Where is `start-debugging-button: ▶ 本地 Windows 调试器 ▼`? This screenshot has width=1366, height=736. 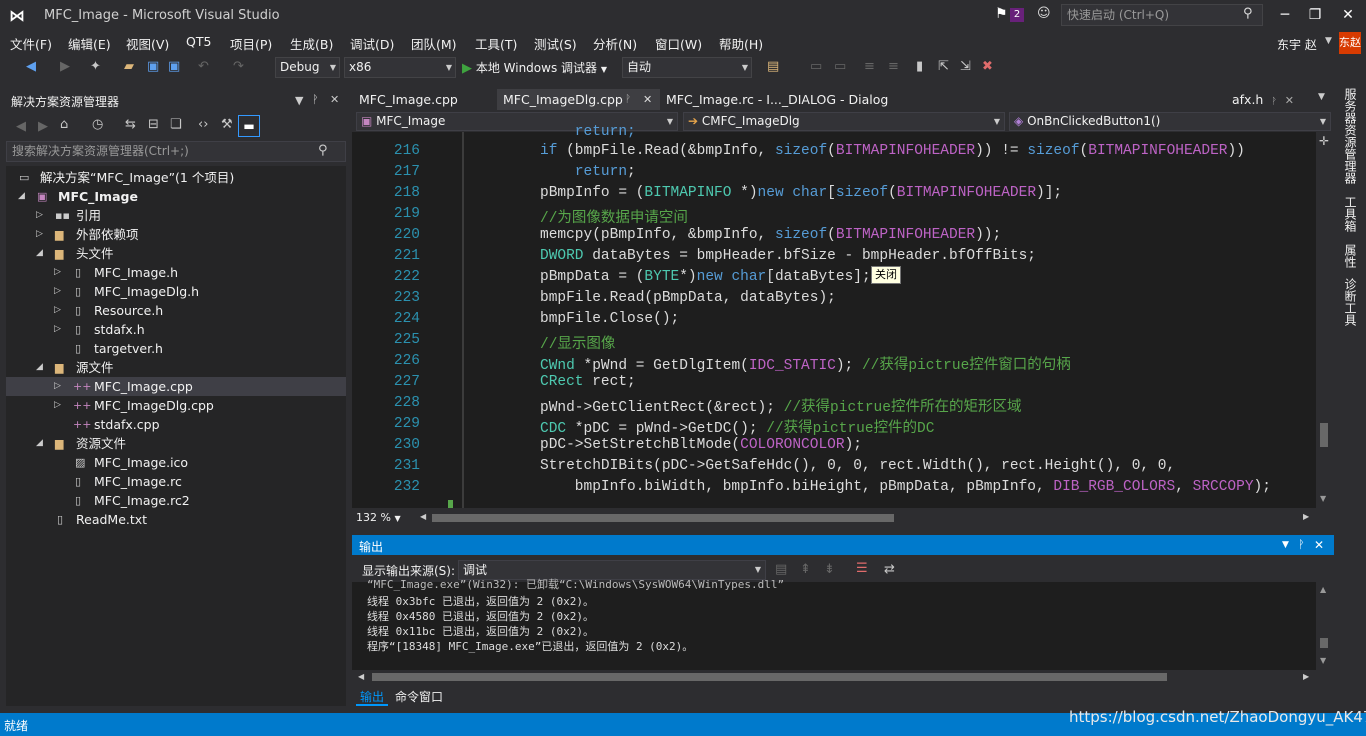 start-debugging-button: ▶ 本地 Windows 调试器 ▼ is located at coordinates (534, 67).